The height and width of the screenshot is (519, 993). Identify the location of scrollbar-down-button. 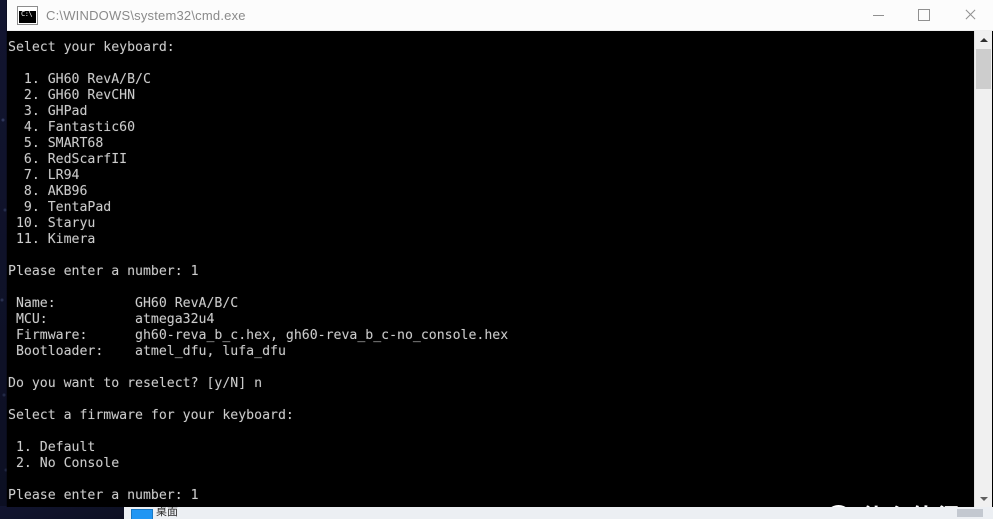
(983, 498).